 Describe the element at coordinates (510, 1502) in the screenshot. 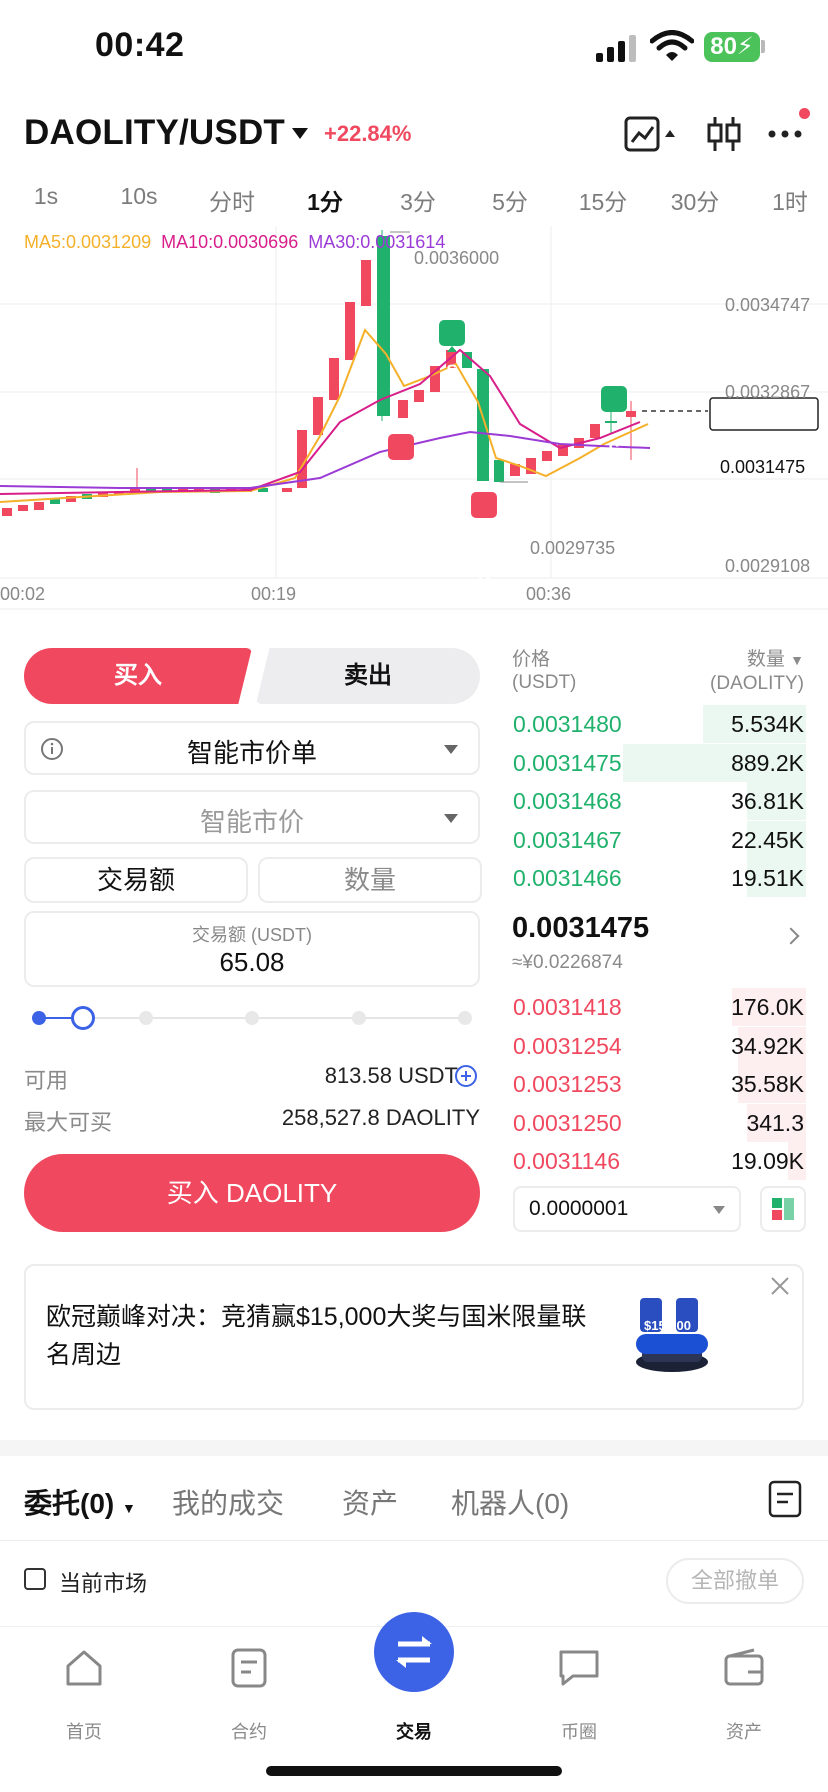

I see `tab-bots: 机器人(0)` at that location.